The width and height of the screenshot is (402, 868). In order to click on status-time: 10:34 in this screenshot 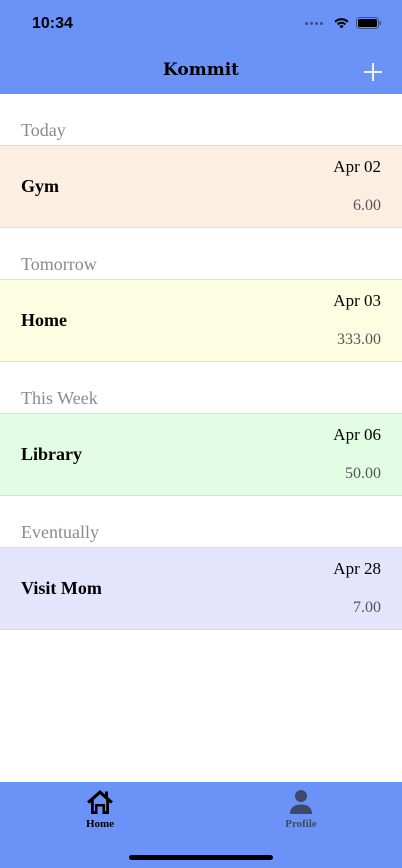, I will do `click(52, 23)`.